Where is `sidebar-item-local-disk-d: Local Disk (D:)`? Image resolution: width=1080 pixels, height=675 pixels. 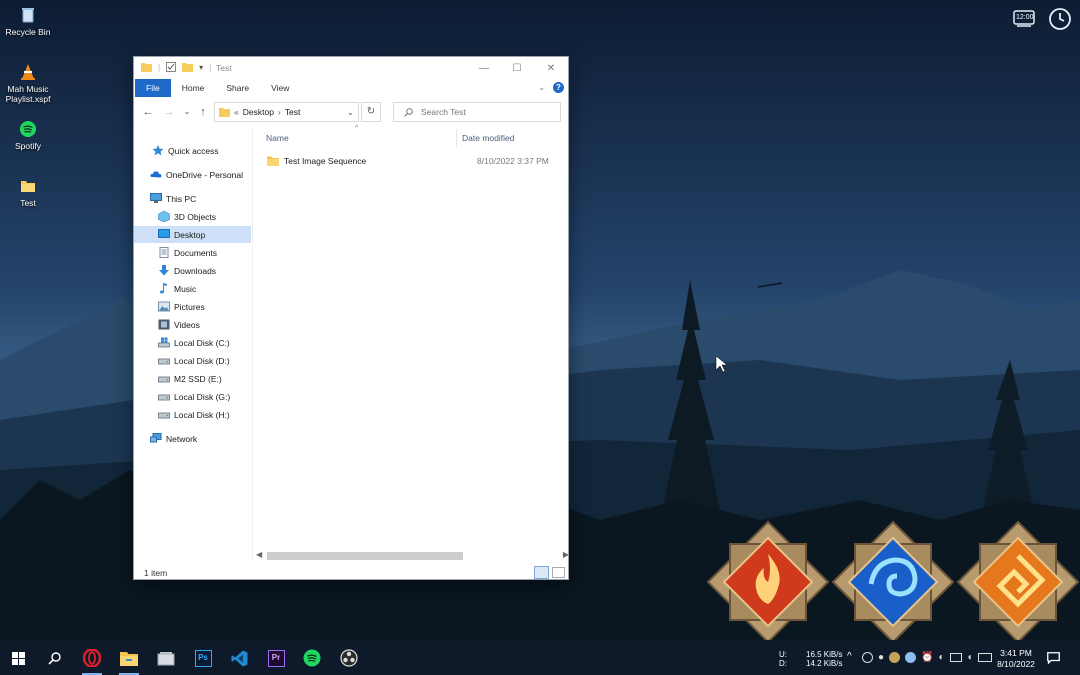 sidebar-item-local-disk-d: Local Disk (D:) is located at coordinates (192, 360).